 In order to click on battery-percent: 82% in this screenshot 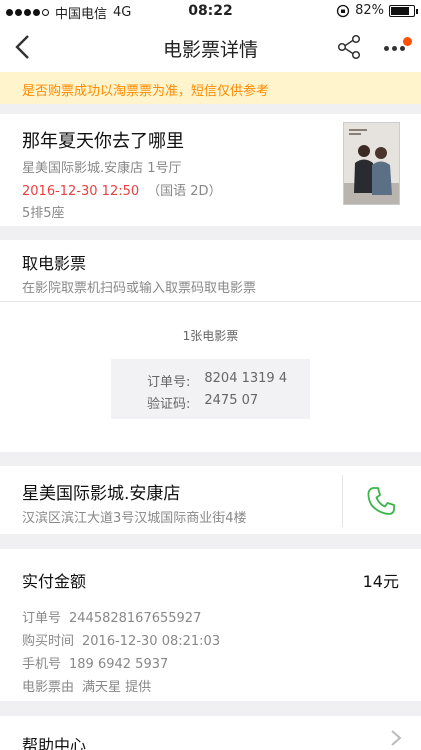, I will do `click(369, 10)`.